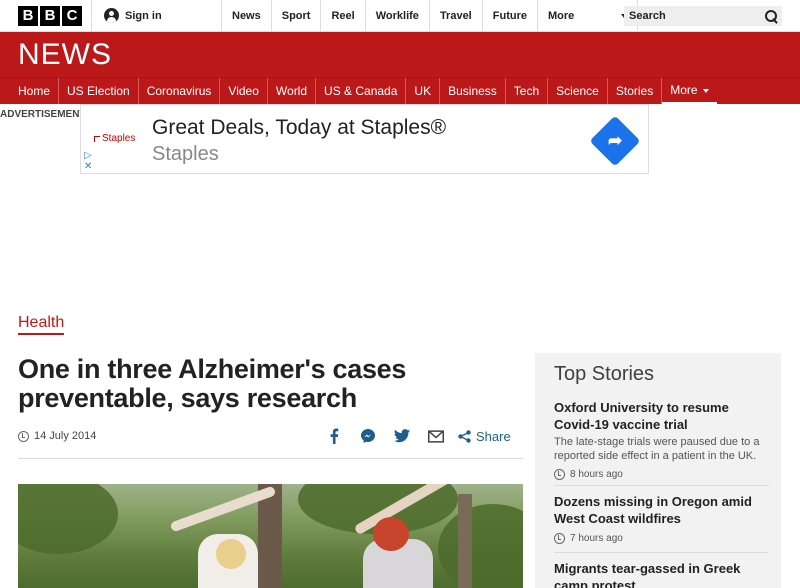 This screenshot has width=800, height=588. I want to click on global-nav-worklife: Worklife, so click(398, 15).